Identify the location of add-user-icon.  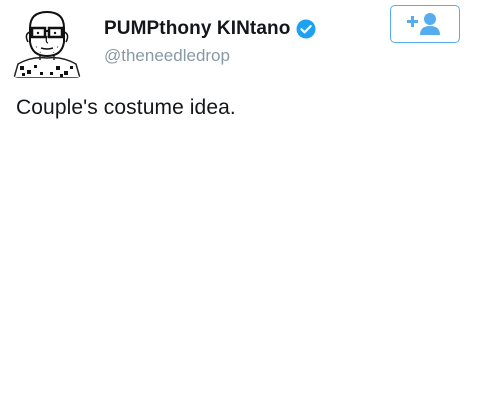
(423, 24).